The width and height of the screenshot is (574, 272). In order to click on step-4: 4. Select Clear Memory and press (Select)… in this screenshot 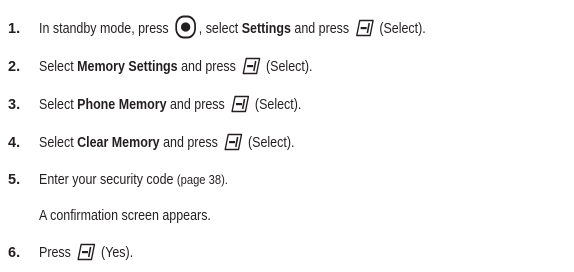, I will do `click(290, 143)`.